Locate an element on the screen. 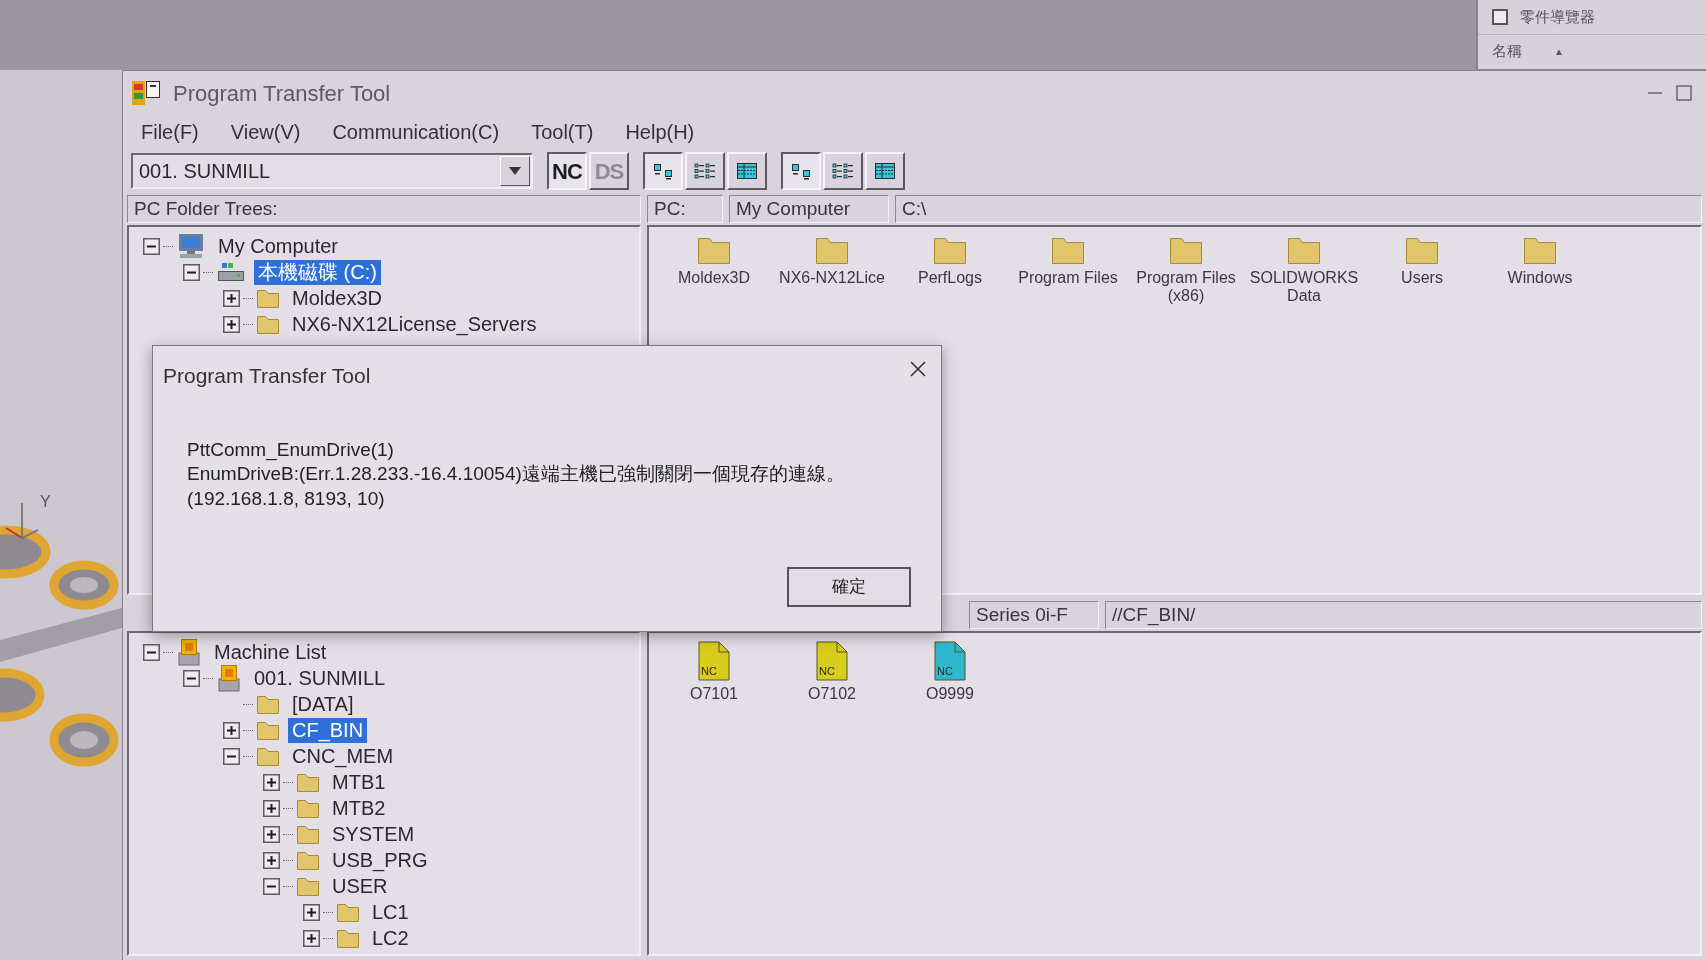  machine-dropdown: 001. SUNMILL is located at coordinates (332, 171).